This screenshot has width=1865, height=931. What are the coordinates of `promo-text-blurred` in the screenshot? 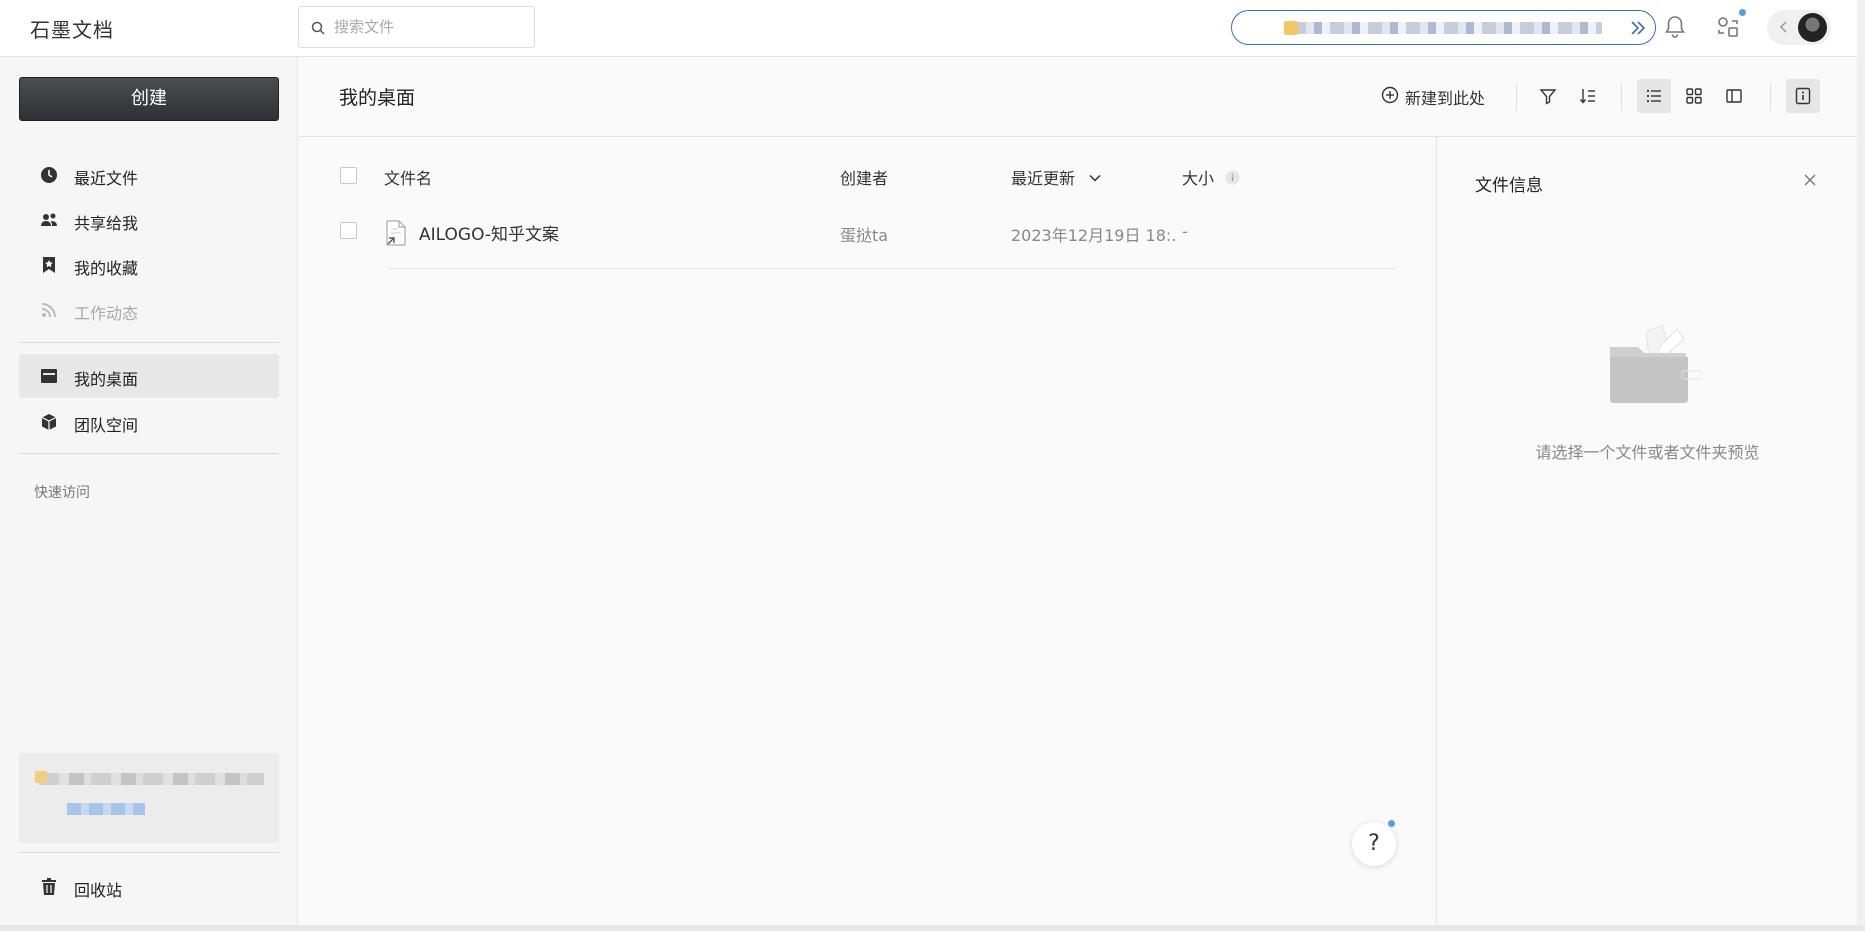 It's located at (149, 778).